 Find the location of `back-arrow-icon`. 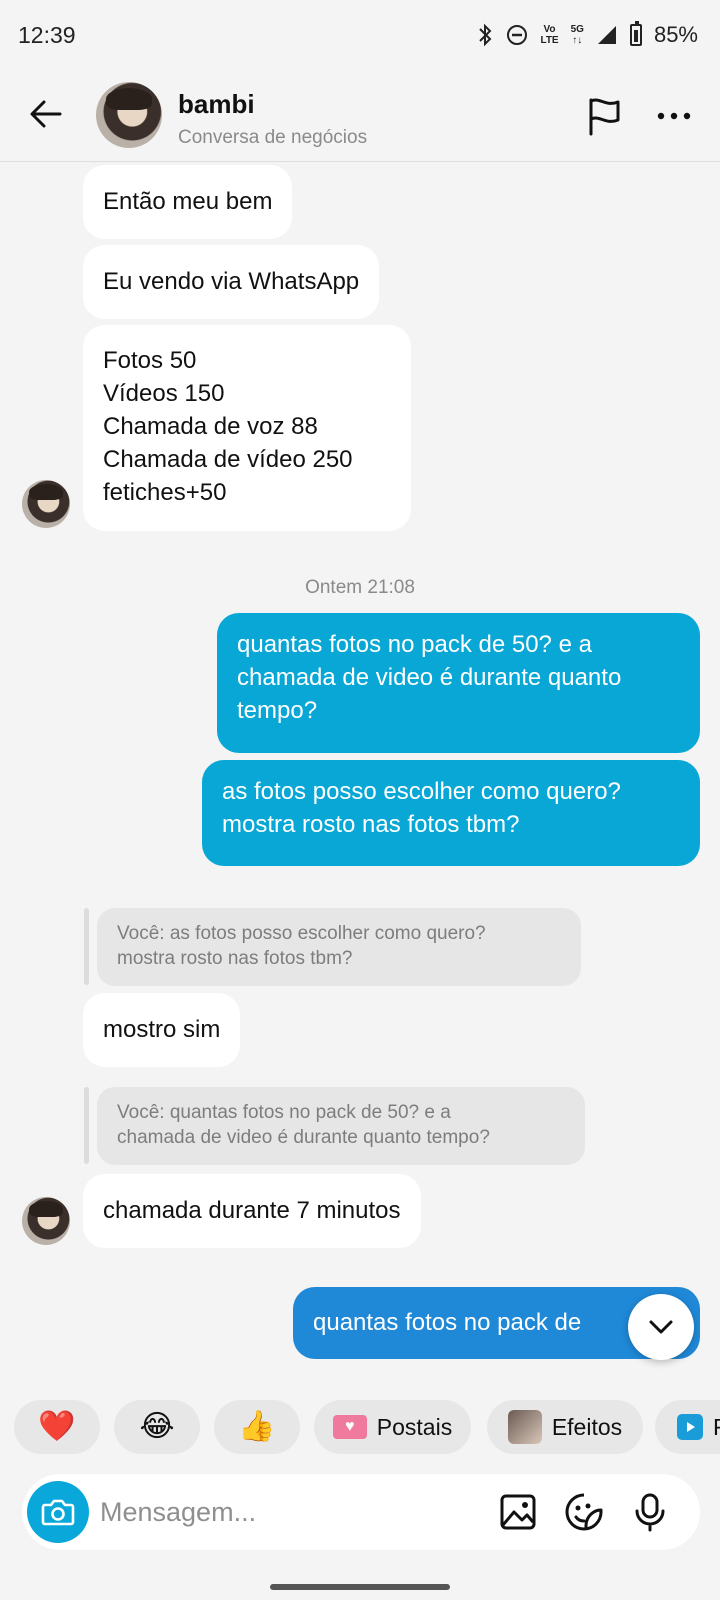

back-arrow-icon is located at coordinates (46, 114).